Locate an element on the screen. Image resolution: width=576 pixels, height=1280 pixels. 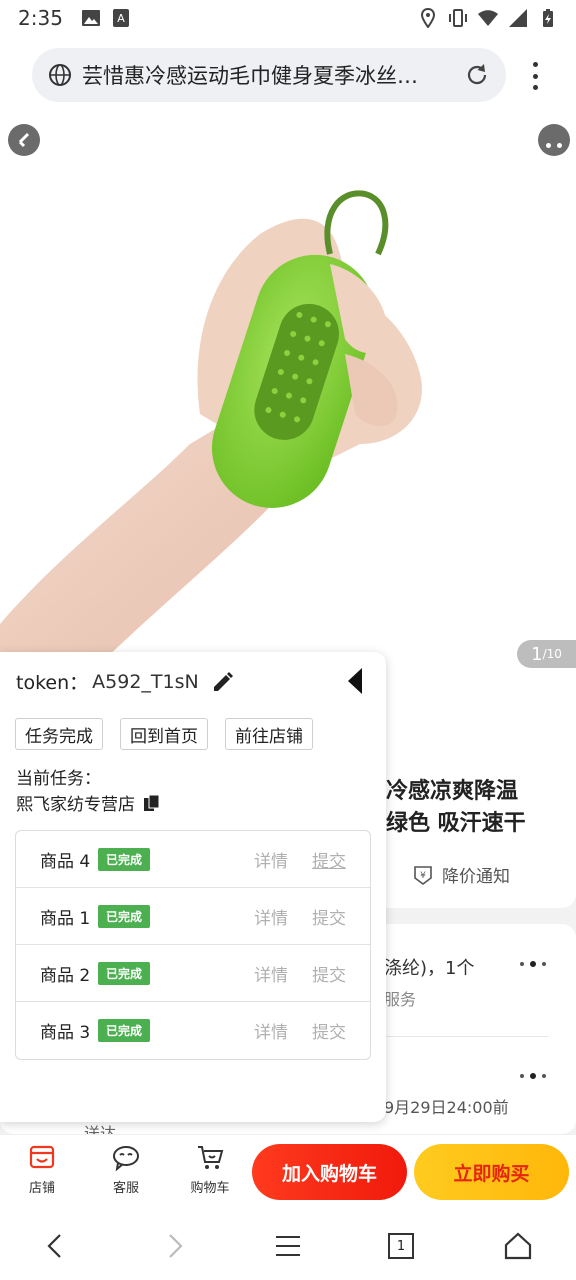
price-notice-label: 降价通知 is located at coordinates (476, 877).